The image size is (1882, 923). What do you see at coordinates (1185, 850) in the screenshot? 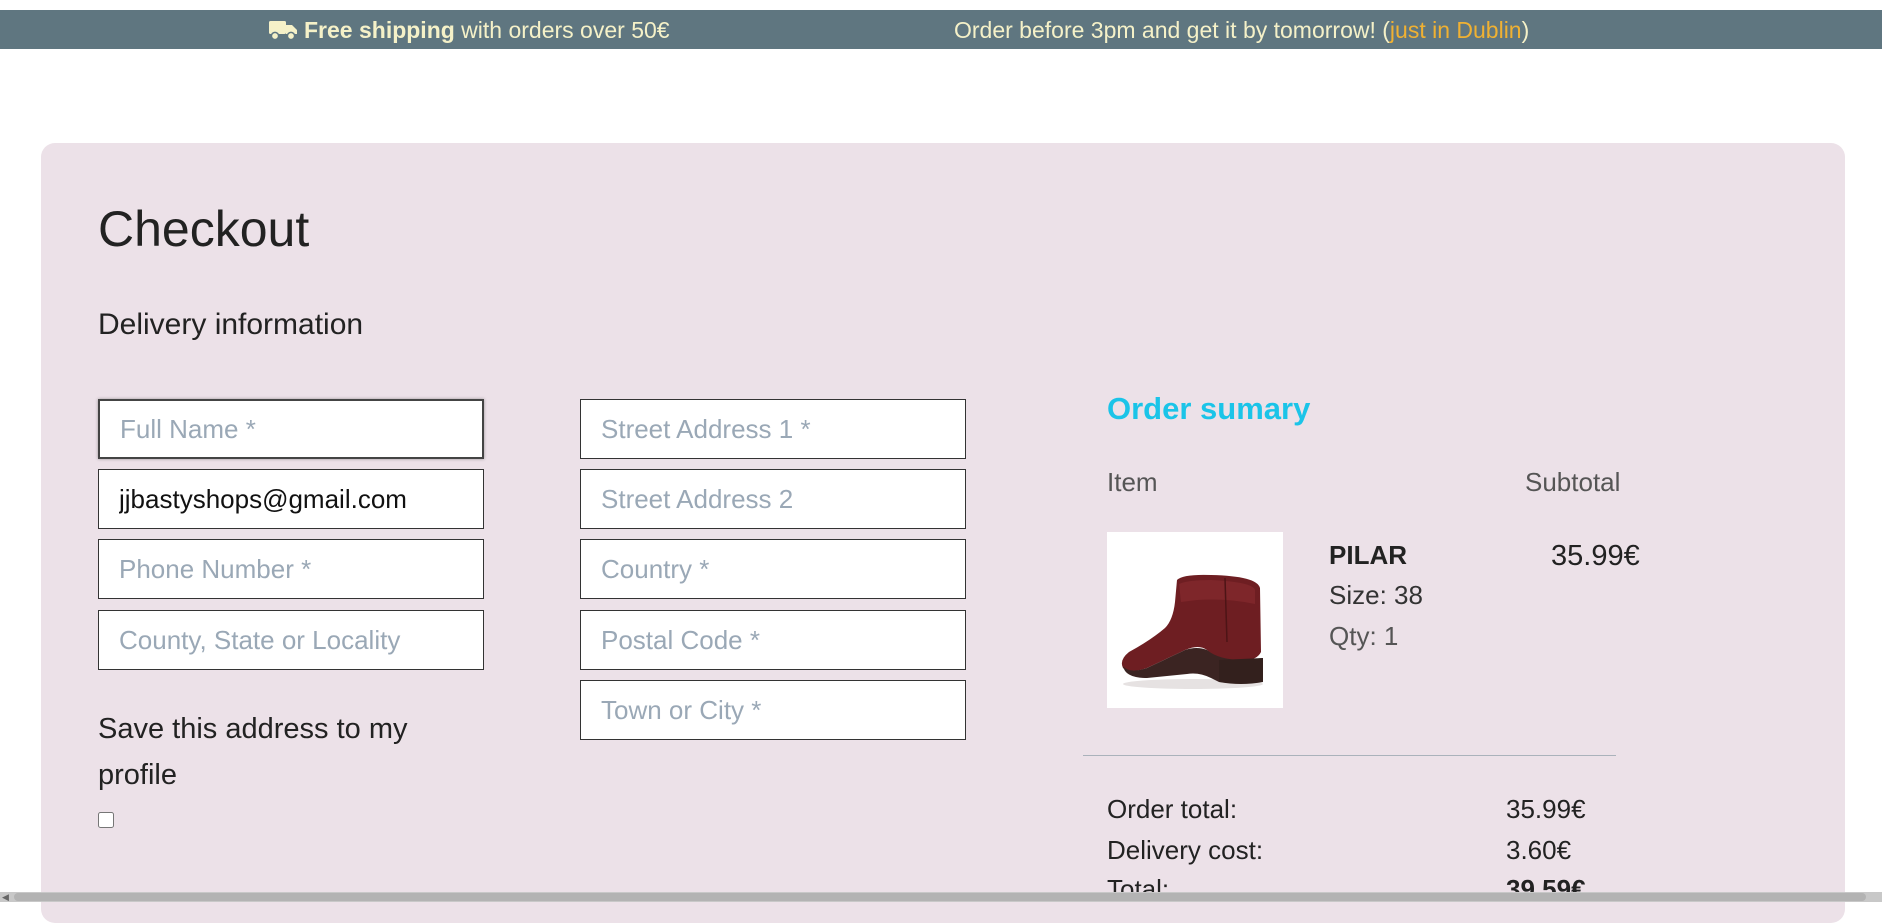
I see `delivery-cost-label: Delivery cost:` at bounding box center [1185, 850].